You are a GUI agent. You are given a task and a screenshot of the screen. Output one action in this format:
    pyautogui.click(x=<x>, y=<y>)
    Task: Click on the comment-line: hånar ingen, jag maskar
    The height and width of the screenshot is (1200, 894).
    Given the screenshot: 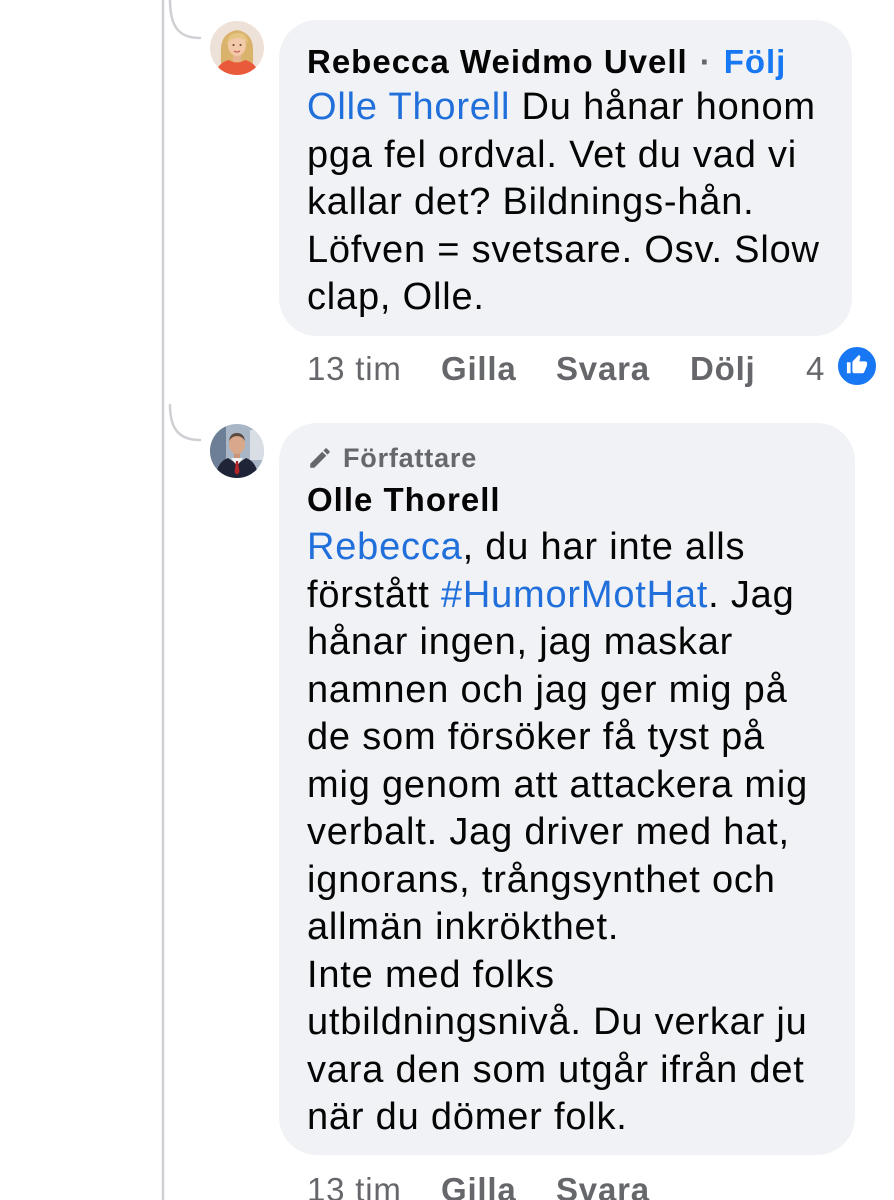 What is the action you would take?
    pyautogui.click(x=520, y=642)
    